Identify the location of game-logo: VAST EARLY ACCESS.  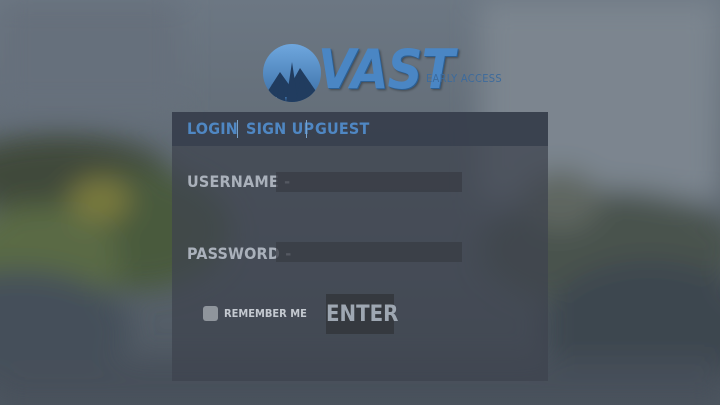
(382, 71).